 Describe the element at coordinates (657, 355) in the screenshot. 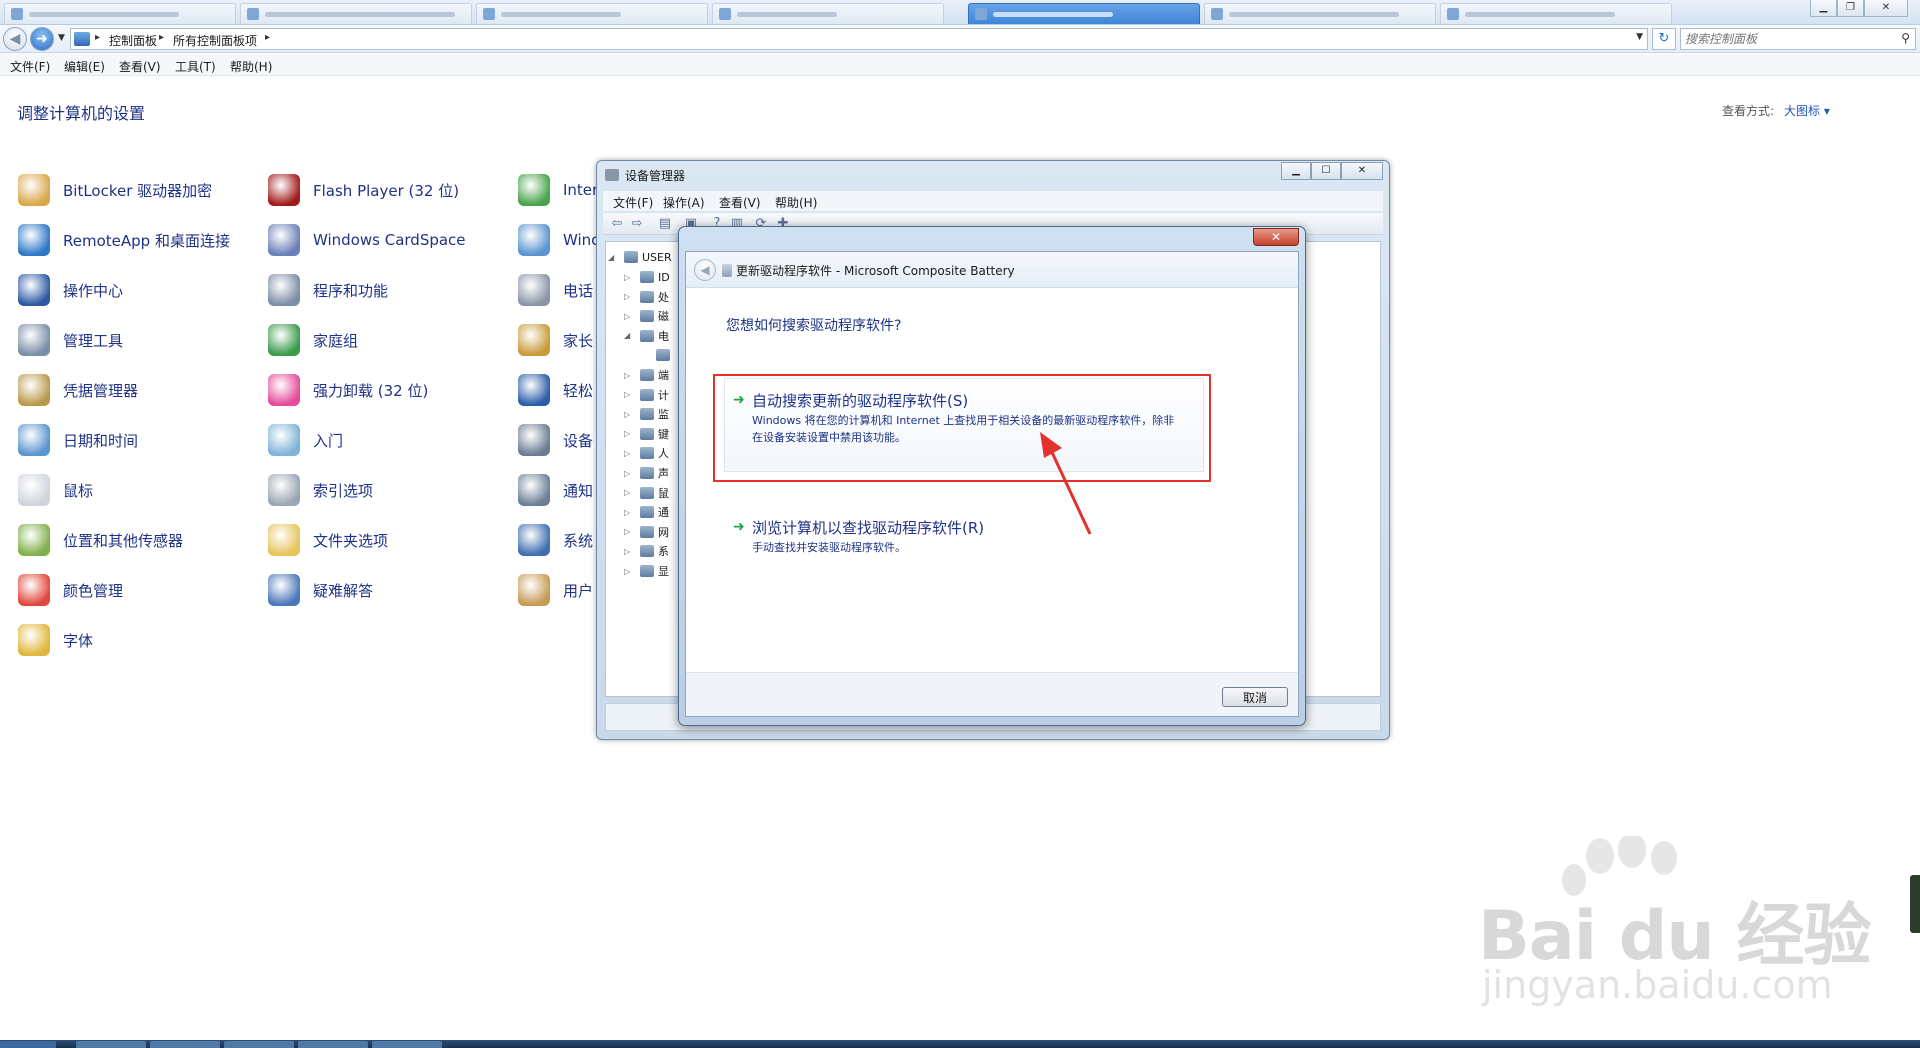

I see `tree-item` at that location.